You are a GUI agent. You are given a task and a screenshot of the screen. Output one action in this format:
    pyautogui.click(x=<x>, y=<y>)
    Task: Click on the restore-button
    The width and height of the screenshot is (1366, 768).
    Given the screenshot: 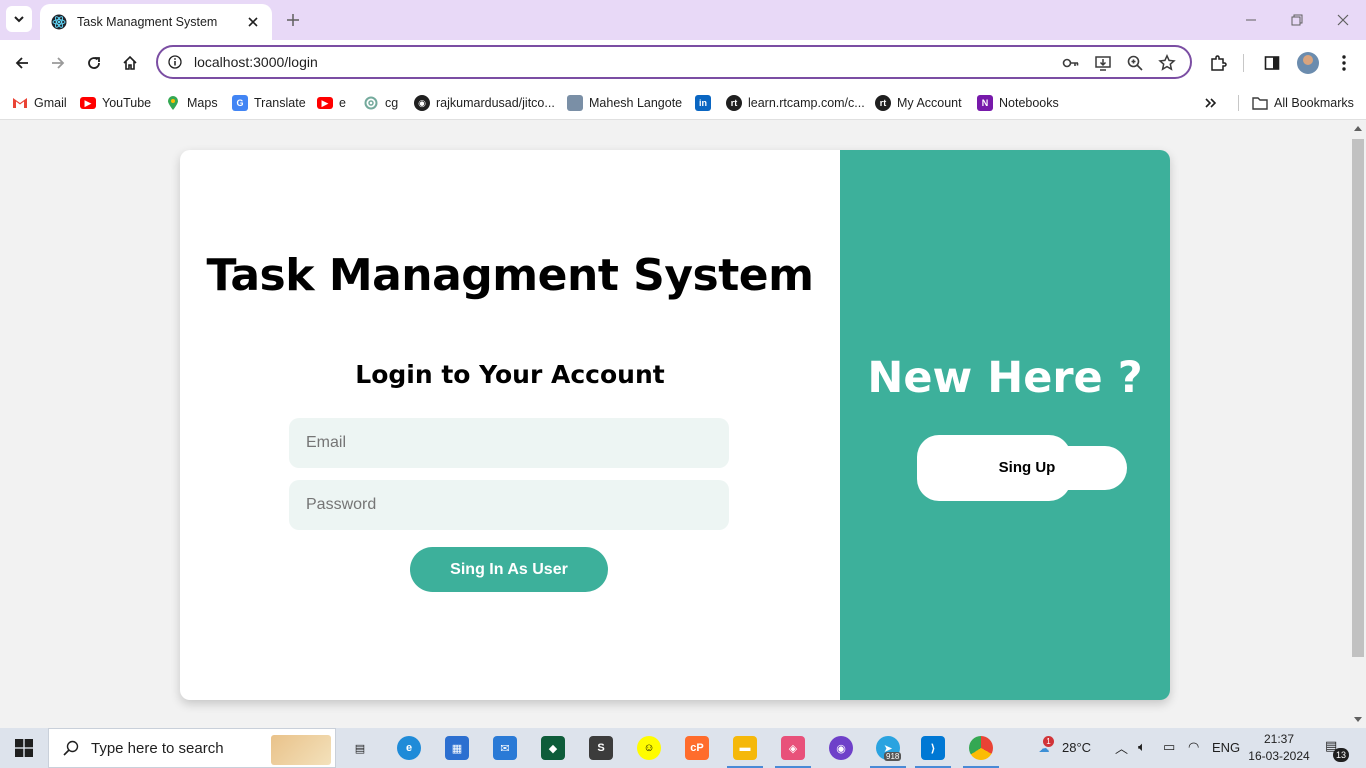 What is the action you would take?
    pyautogui.click(x=1297, y=20)
    